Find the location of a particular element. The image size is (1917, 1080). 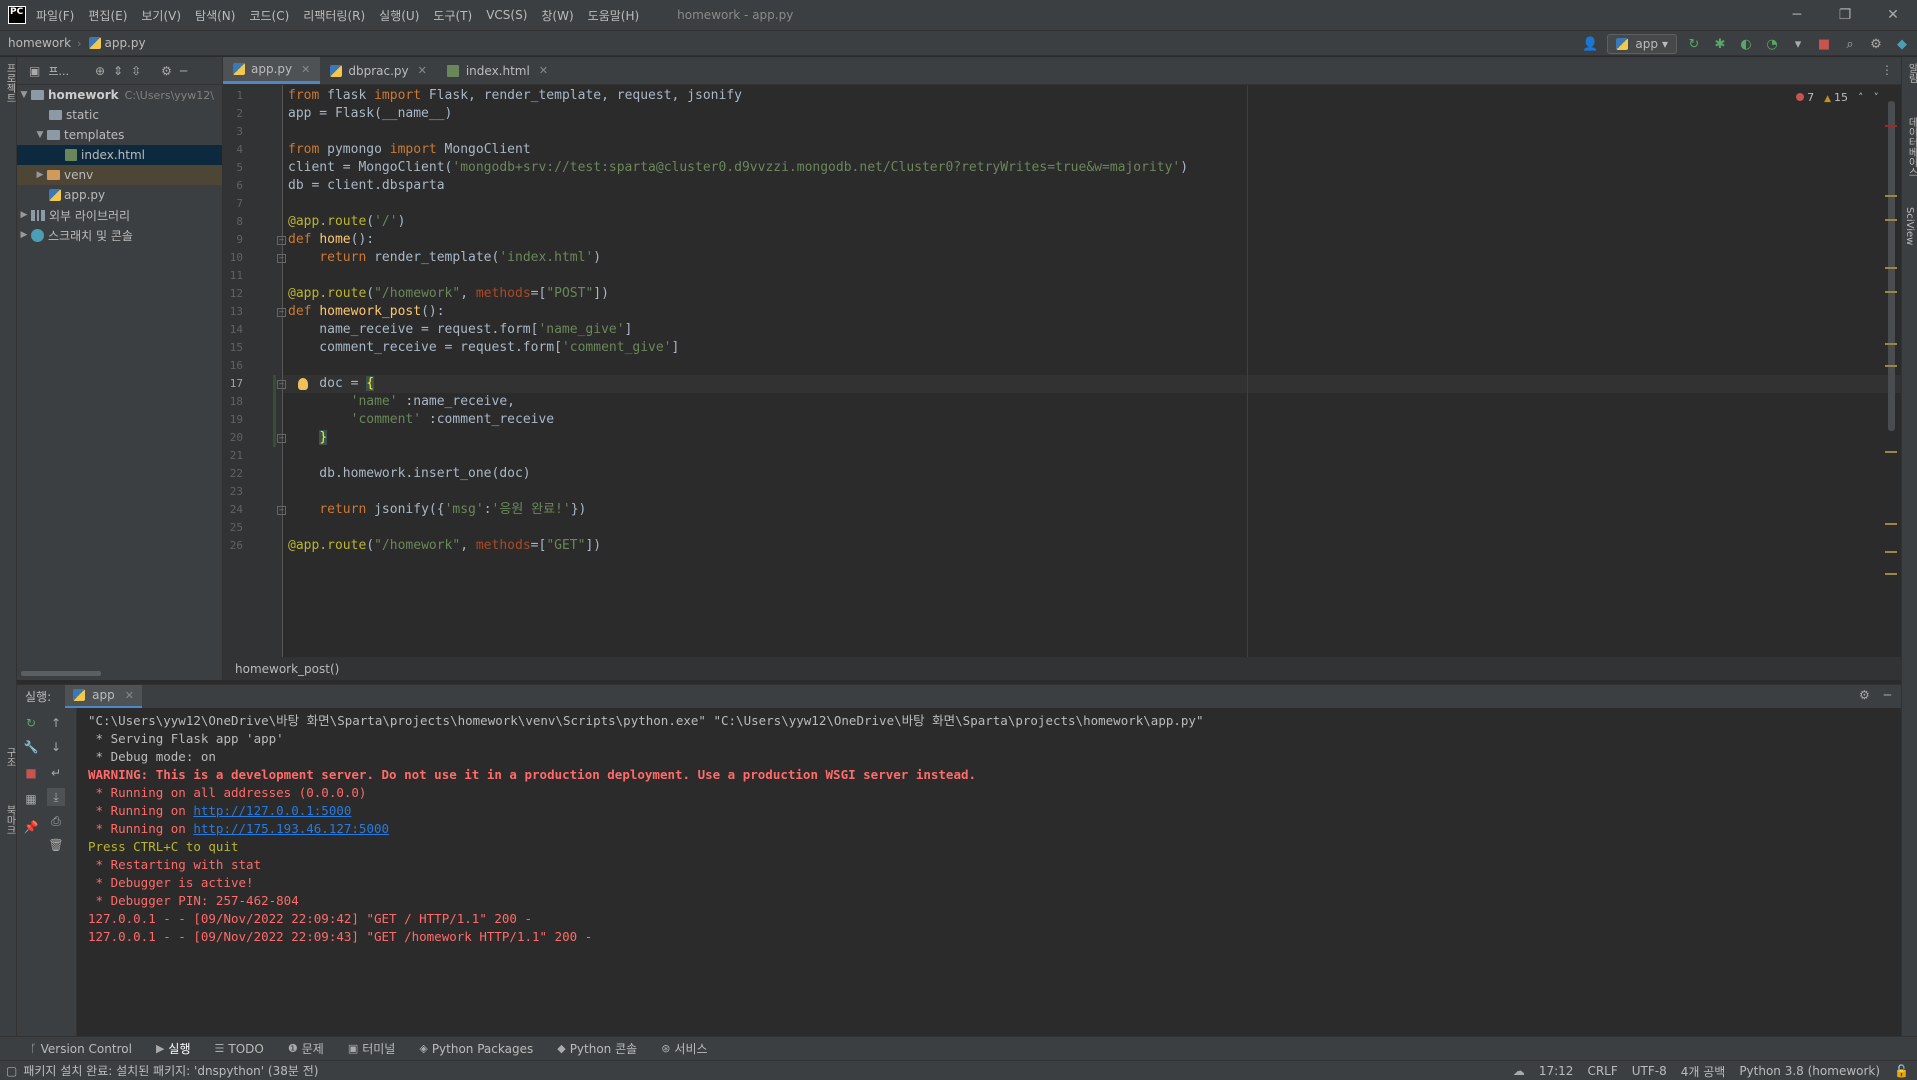

line-number: 22 is located at coordinates (233, 474).